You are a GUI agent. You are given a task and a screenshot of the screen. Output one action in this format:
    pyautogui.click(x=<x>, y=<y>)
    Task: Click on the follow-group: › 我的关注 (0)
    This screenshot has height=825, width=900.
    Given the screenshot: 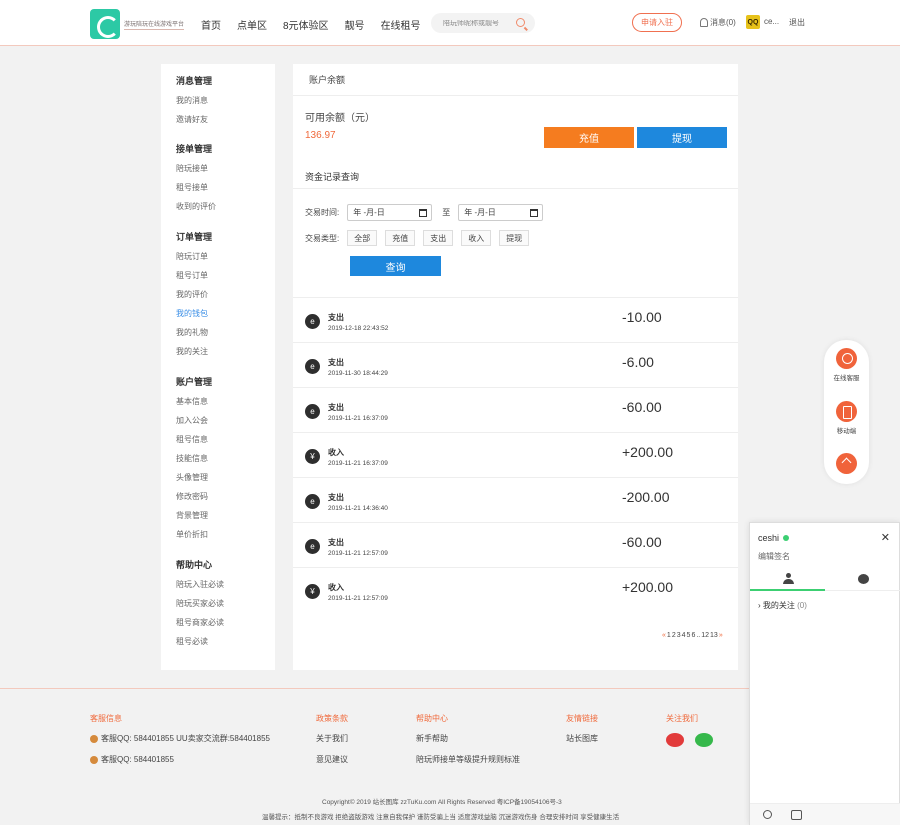 What is the action you would take?
    pyautogui.click(x=782, y=605)
    